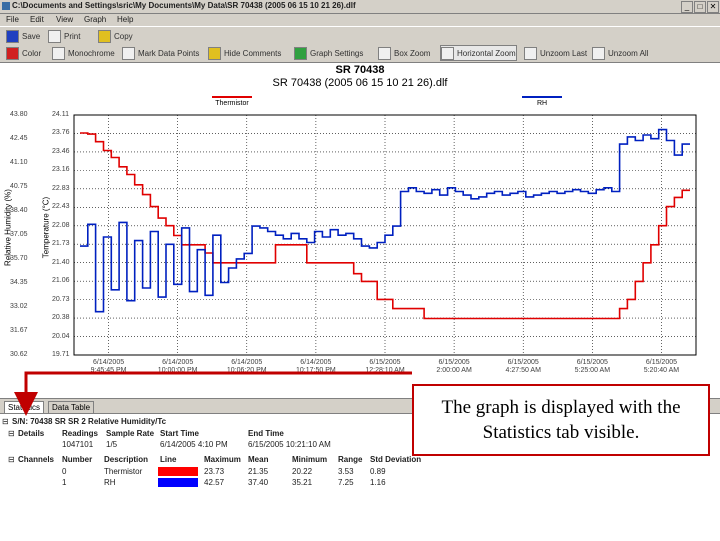  What do you see at coordinates (12, 53) in the screenshot?
I see `color-icon` at bounding box center [12, 53].